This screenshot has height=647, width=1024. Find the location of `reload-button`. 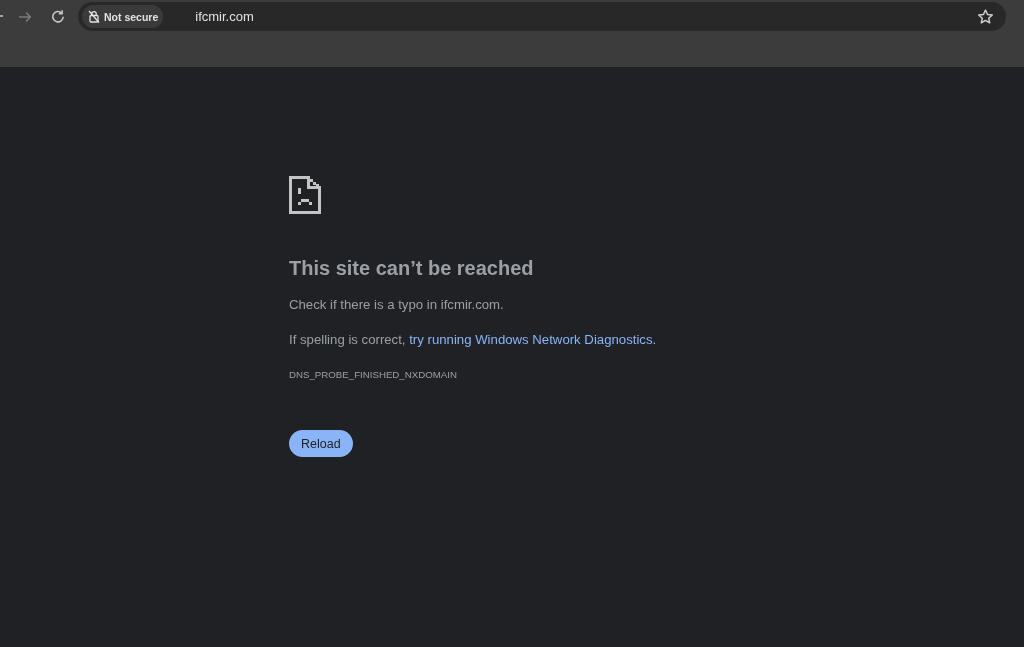

reload-button is located at coordinates (58, 16).